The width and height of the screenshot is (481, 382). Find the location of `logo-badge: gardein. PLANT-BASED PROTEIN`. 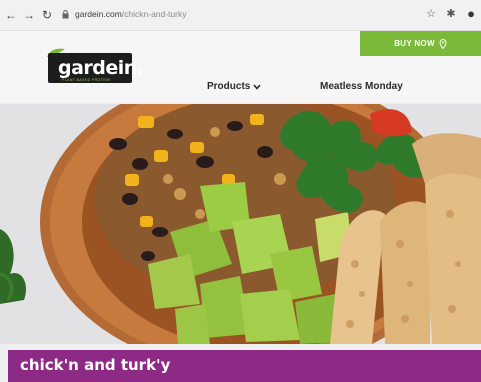

logo-badge: gardein. PLANT-BASED PROTEIN is located at coordinates (96, 68).